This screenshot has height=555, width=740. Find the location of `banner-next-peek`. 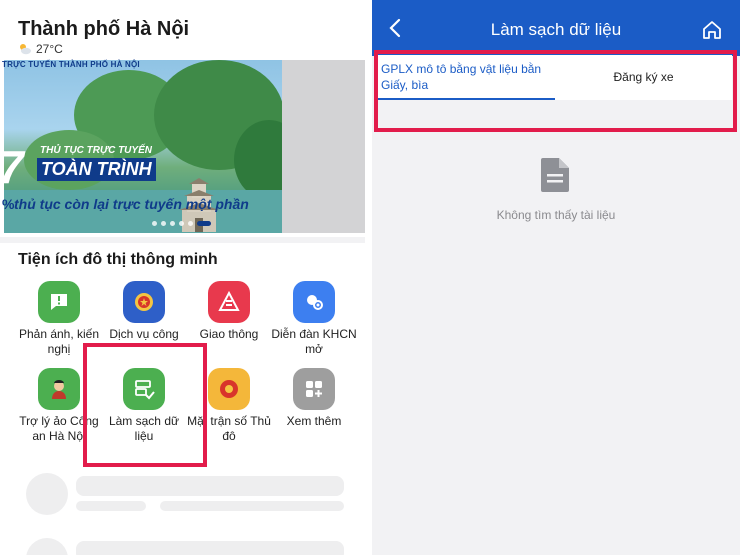

banner-next-peek is located at coordinates (323, 146).